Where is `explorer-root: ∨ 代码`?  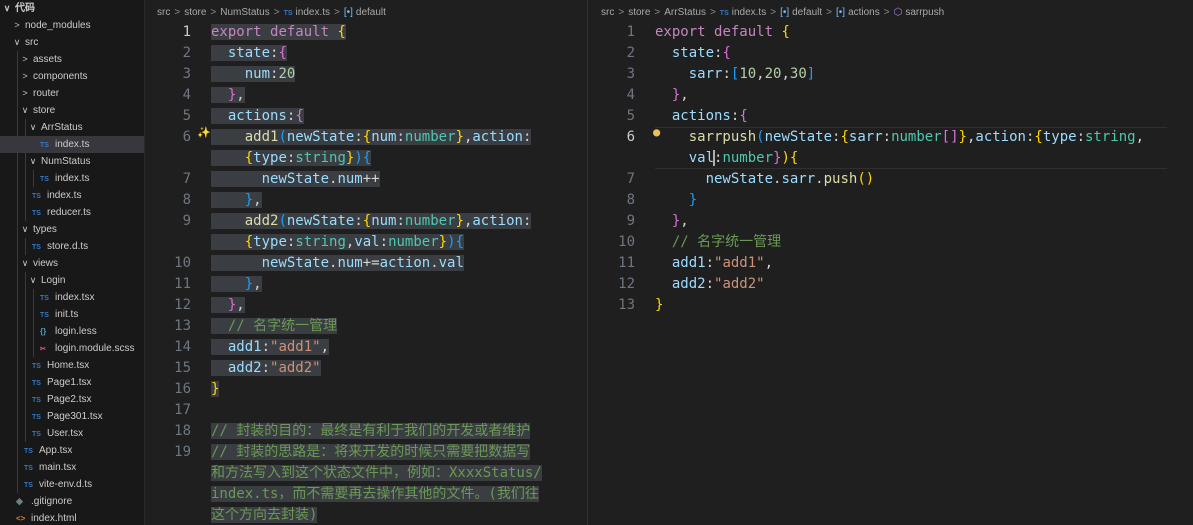 explorer-root: ∨ 代码 is located at coordinates (72, 8).